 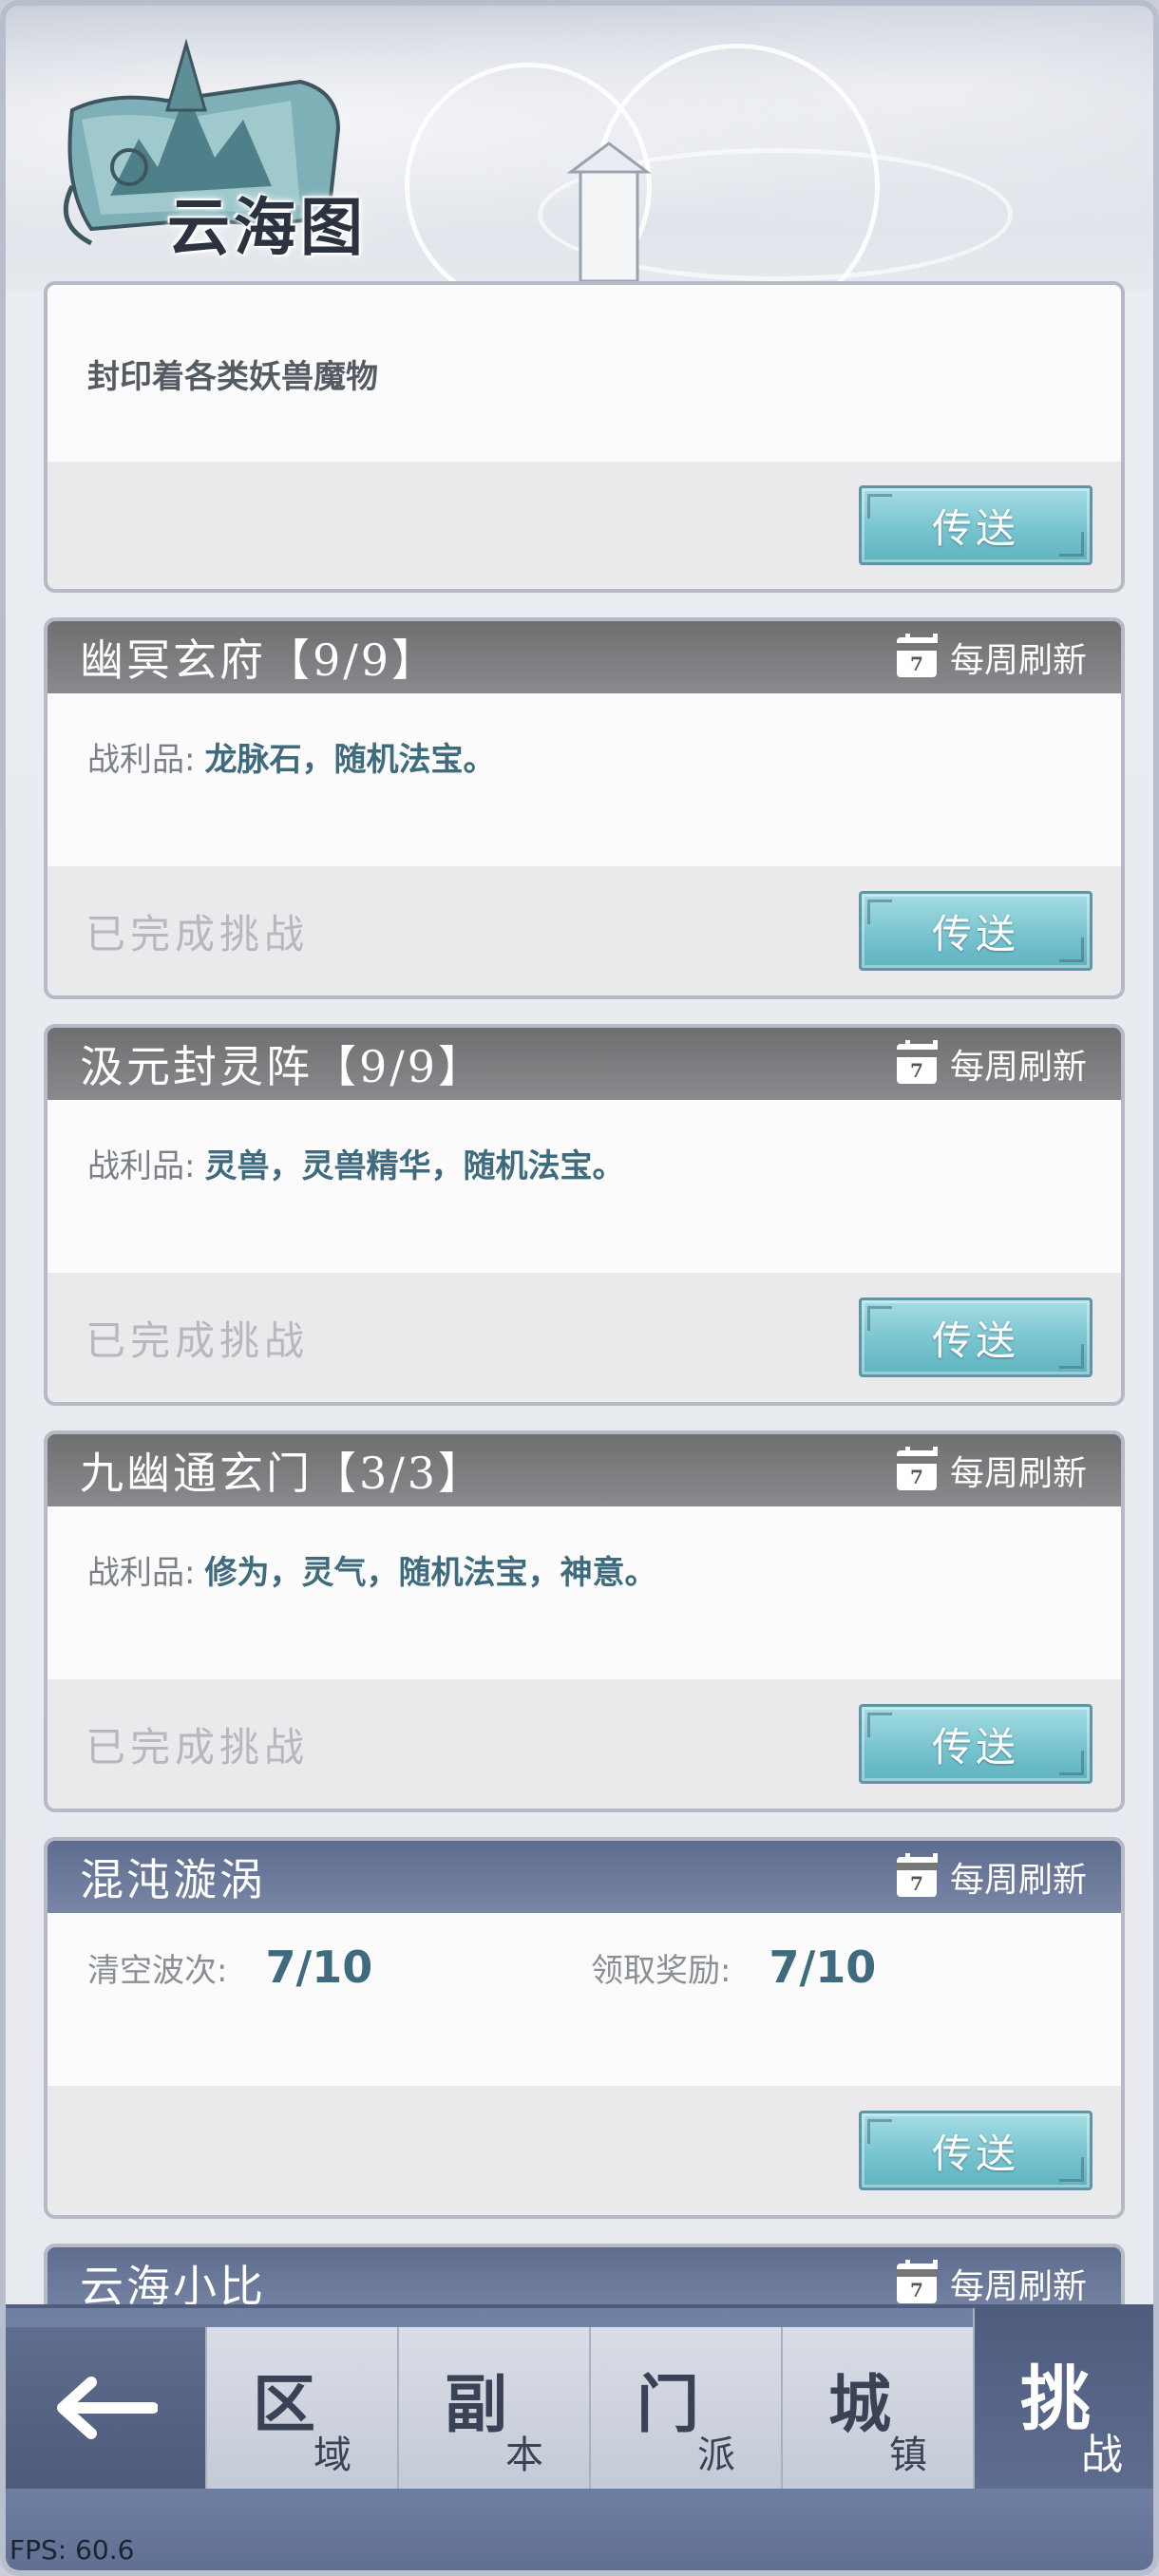 What do you see at coordinates (259, 660) in the screenshot?
I see `card-title: 幽冥玄府【9/9】` at bounding box center [259, 660].